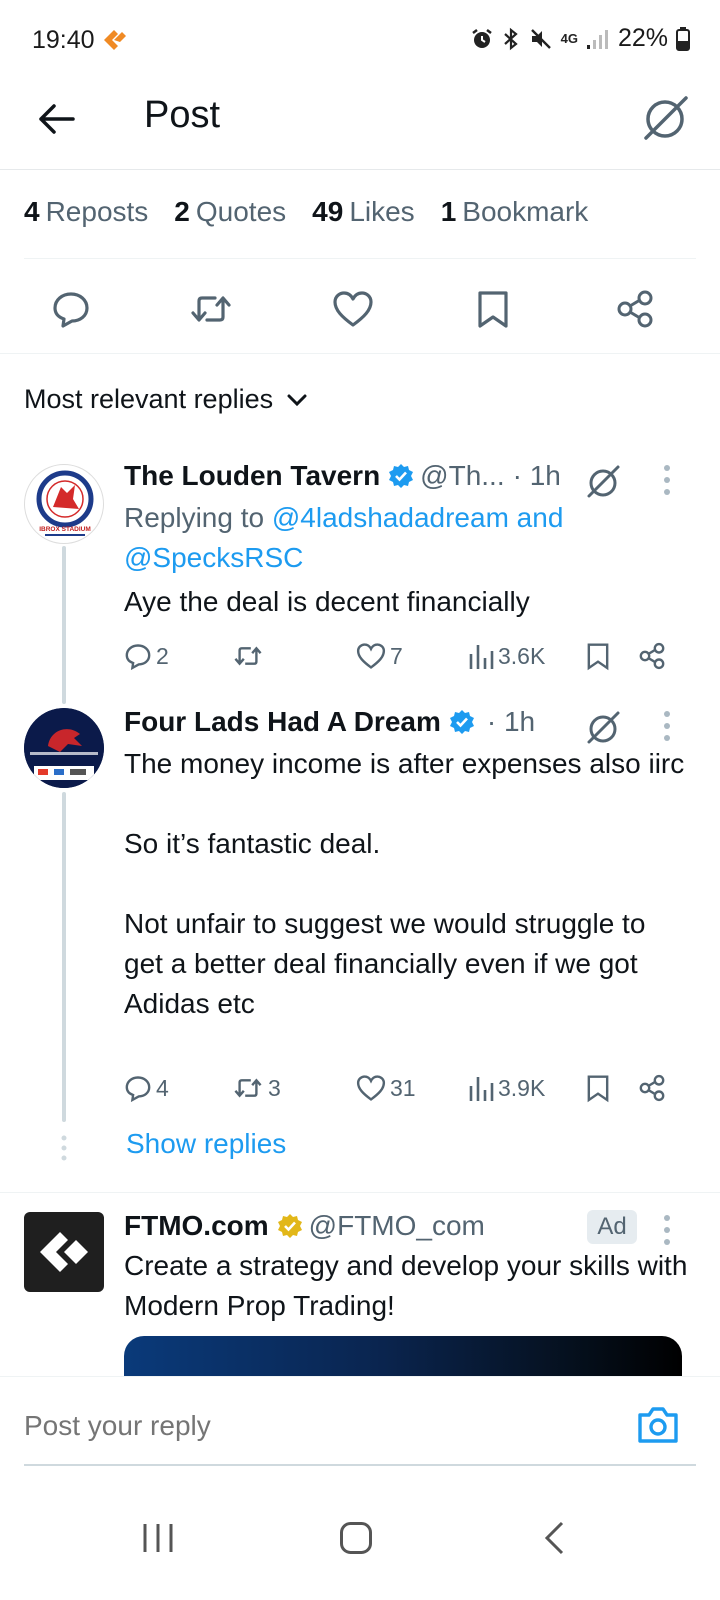 This screenshot has width=720, height=1600. I want to click on chevron-down-icon, so click(297, 400).